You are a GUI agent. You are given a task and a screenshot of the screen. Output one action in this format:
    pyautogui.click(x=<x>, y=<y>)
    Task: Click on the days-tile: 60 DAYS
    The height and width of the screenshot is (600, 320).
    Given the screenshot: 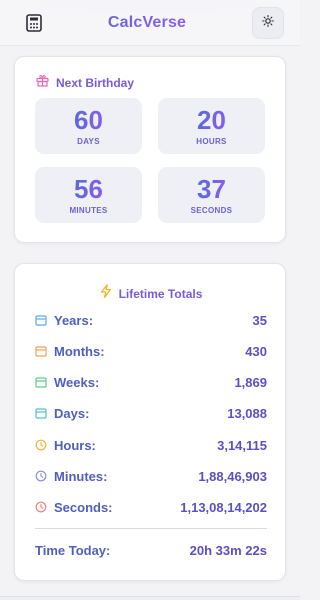 What is the action you would take?
    pyautogui.click(x=88, y=126)
    